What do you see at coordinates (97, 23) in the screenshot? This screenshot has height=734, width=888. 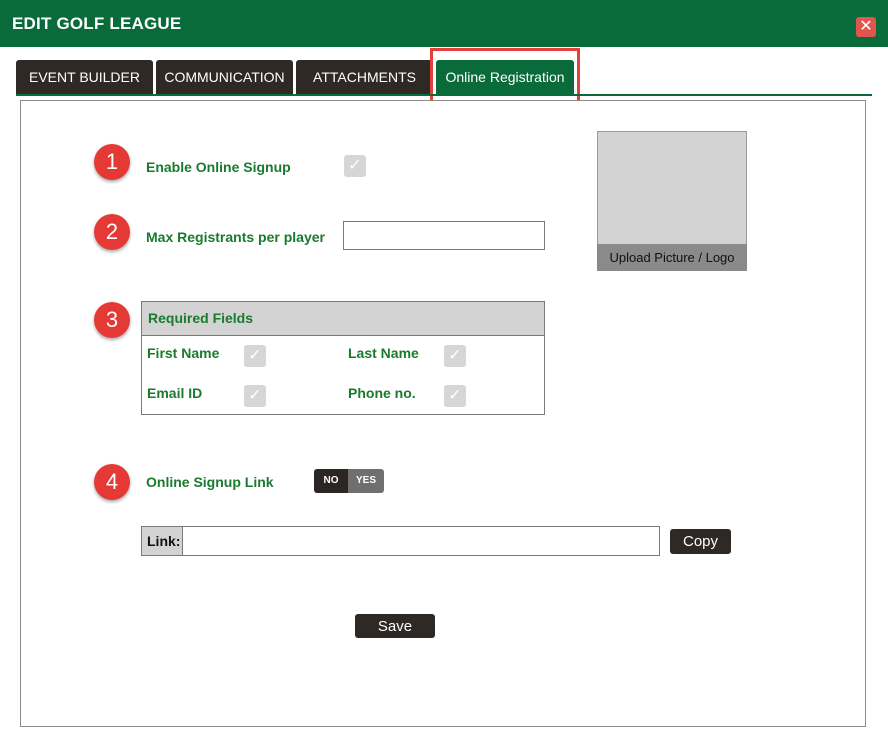 I see `window-title: EDIT GOLF LEAGUE` at bounding box center [97, 23].